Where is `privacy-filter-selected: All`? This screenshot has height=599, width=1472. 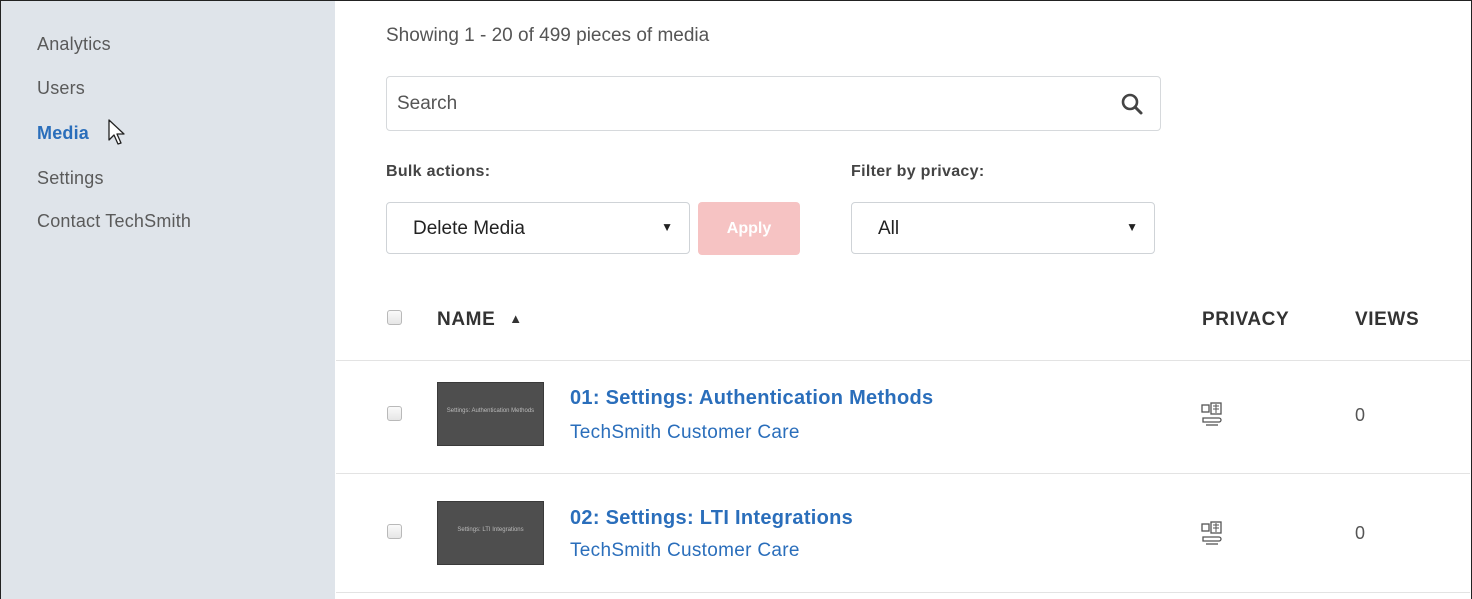 privacy-filter-selected: All is located at coordinates (889, 228).